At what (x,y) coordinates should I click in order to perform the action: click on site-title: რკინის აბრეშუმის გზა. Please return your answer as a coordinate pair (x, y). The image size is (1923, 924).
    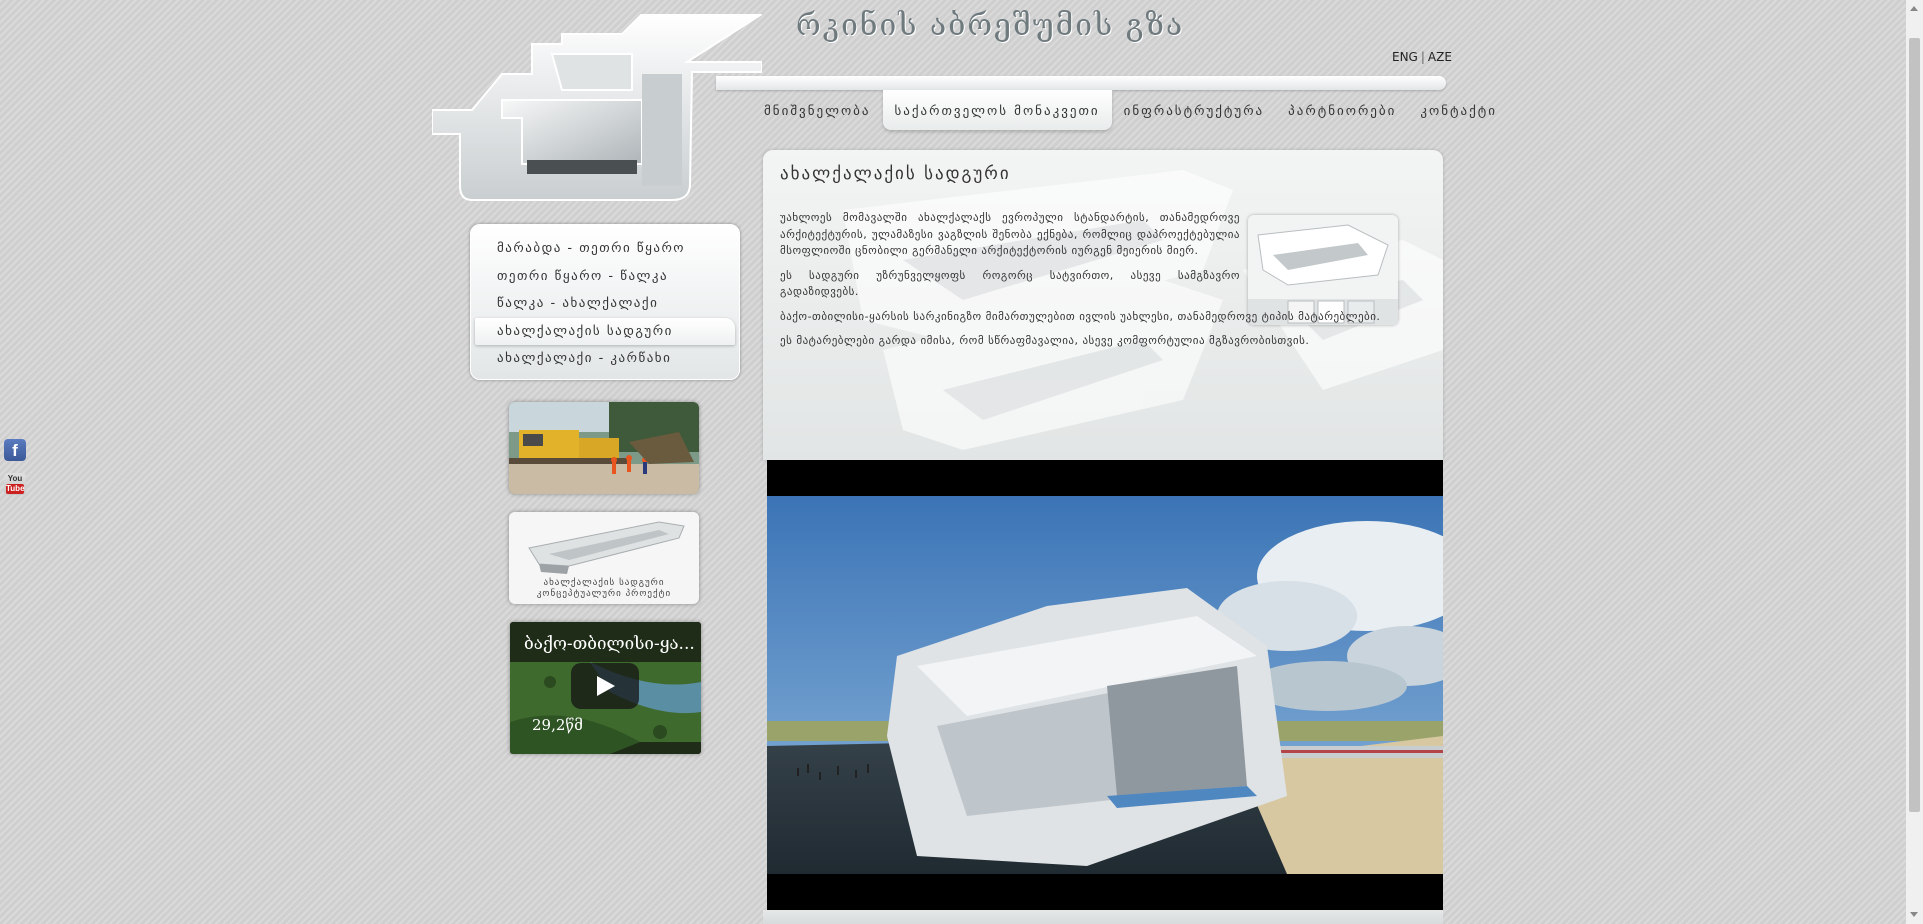
    Looking at the image, I should click on (990, 25).